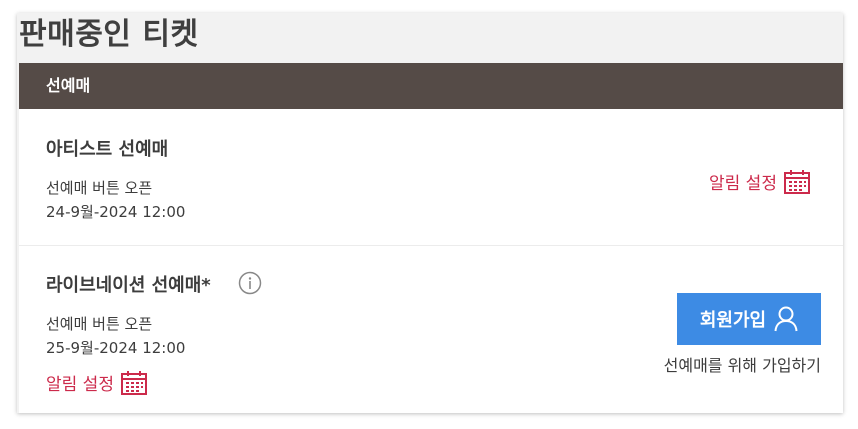 This screenshot has width=858, height=429. Describe the element at coordinates (128, 285) in the screenshot. I see `presale-name: 라이브네이션 선예매*` at that location.